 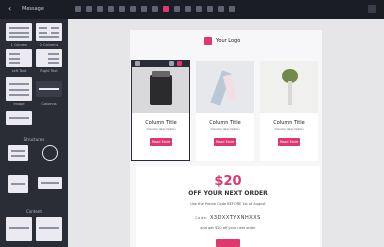 I want to click on promo-line-1: Use the Promo Code BEFORE 1st of August, so click(x=228, y=204).